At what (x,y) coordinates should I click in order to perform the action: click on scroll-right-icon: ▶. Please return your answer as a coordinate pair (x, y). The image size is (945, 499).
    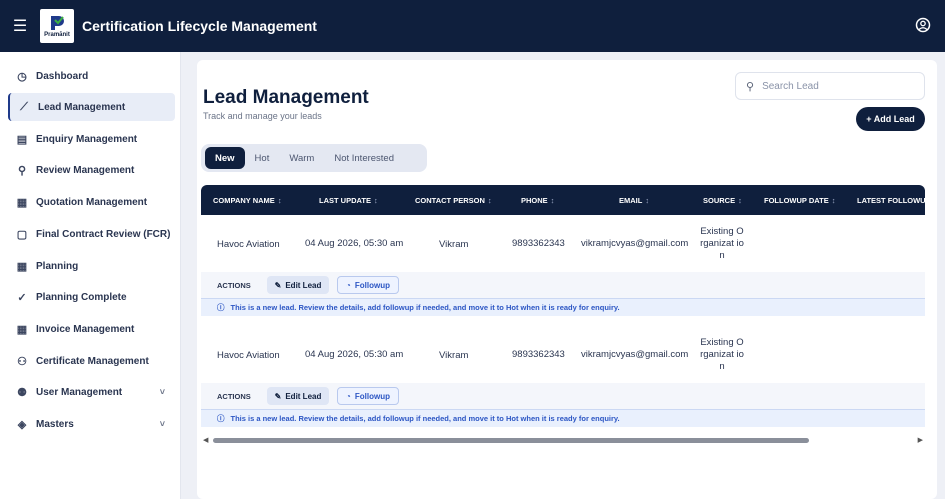
    Looking at the image, I should click on (920, 440).